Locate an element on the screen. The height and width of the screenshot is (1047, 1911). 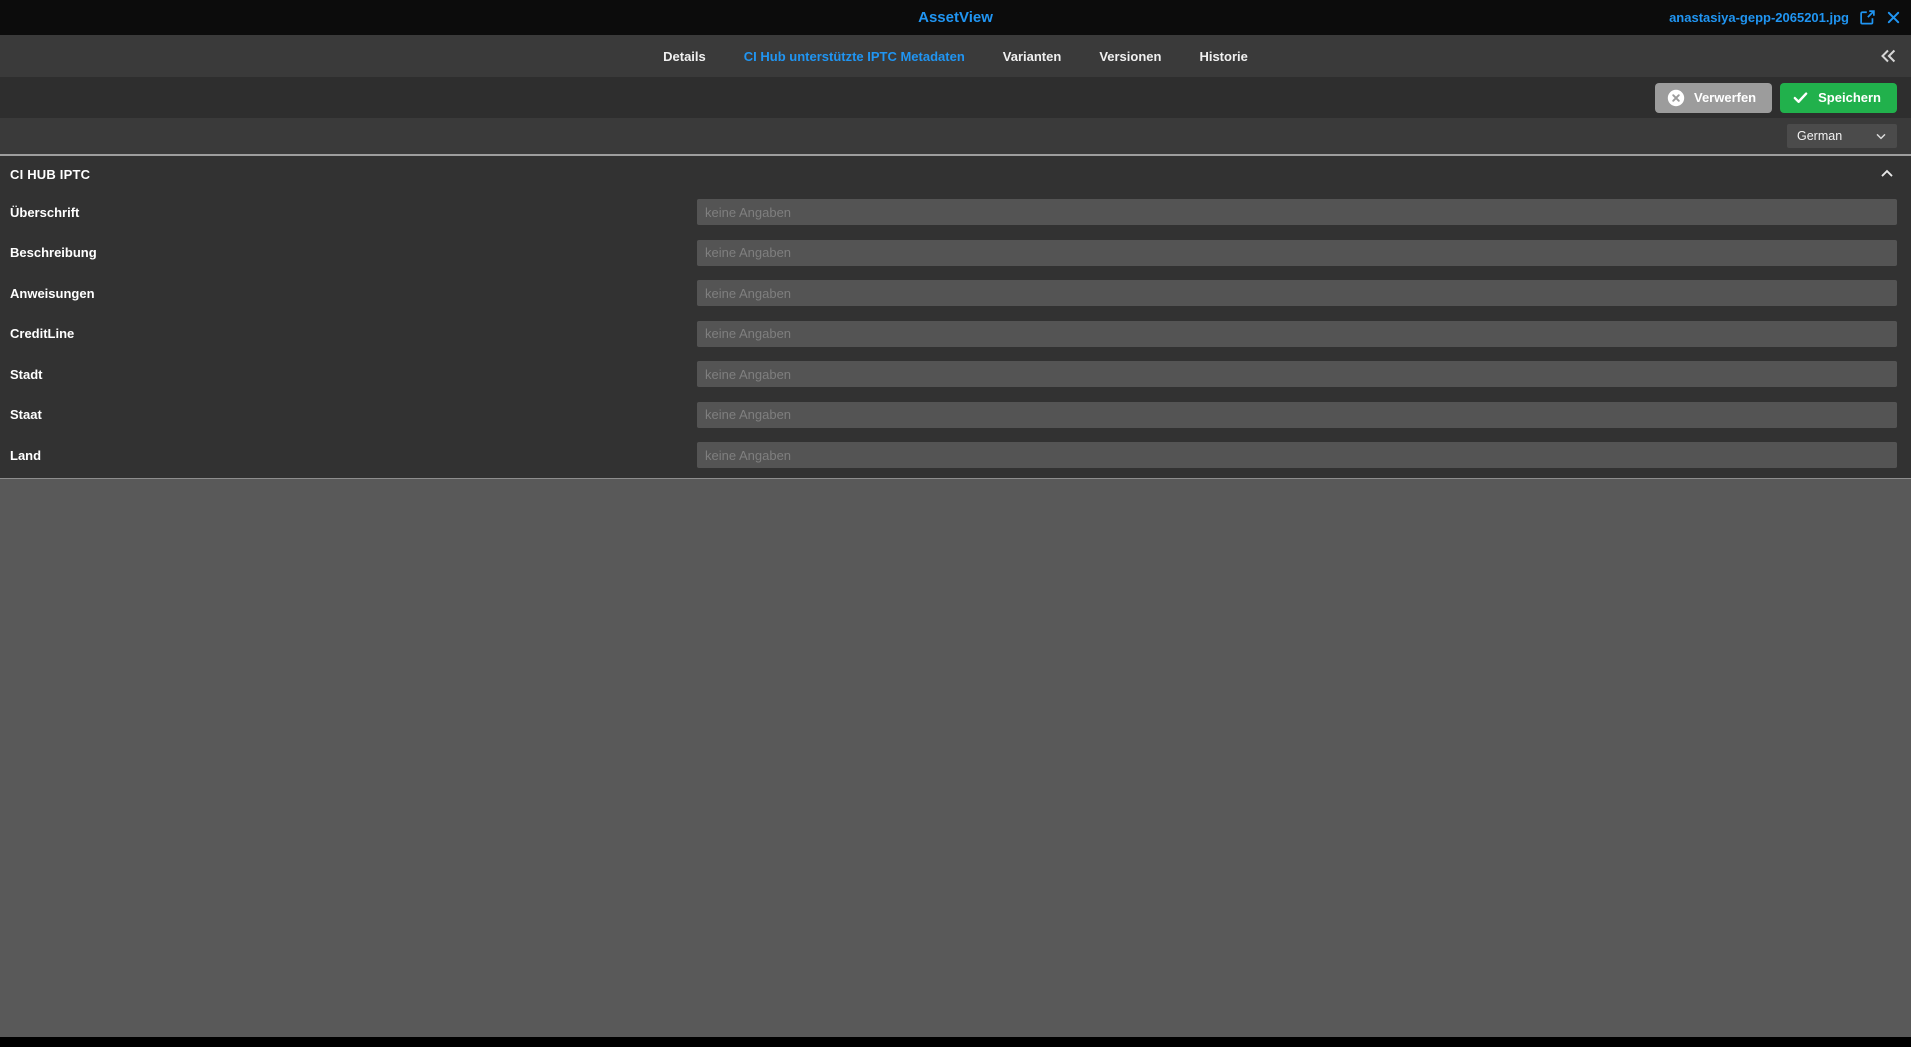
language-select: German is located at coordinates (1842, 136).